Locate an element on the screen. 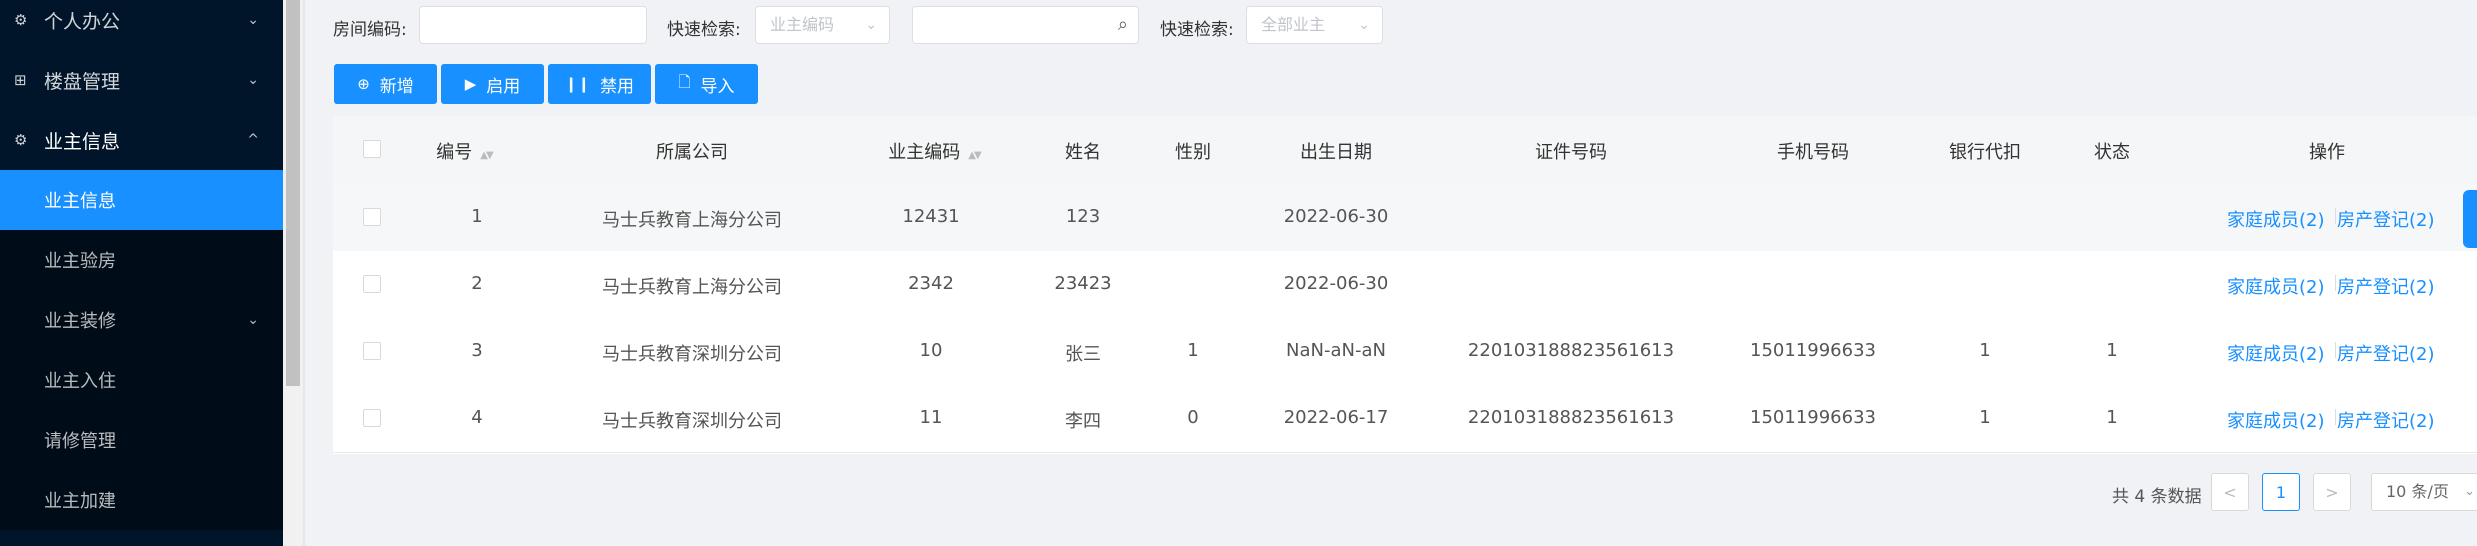 The height and width of the screenshot is (546, 2477). header-phone: 手机号码 is located at coordinates (1813, 152).